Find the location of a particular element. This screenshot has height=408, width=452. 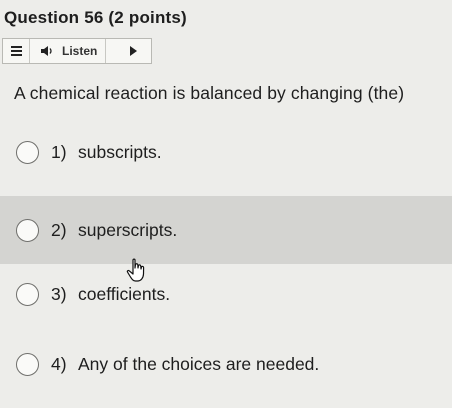

option-number: 1) is located at coordinates (59, 151).